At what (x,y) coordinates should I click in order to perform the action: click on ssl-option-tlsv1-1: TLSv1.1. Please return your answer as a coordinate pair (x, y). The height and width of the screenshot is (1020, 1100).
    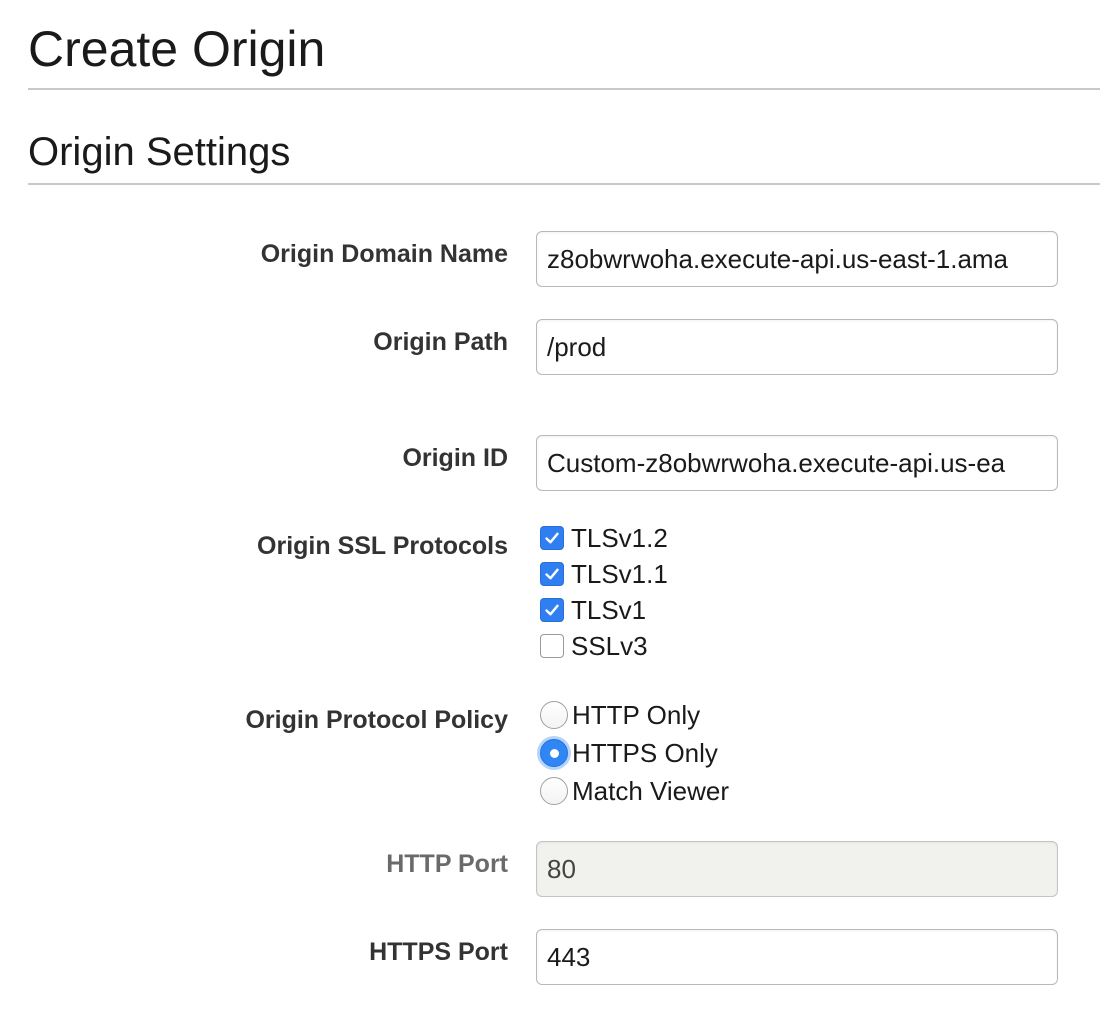
    Looking at the image, I should click on (604, 574).